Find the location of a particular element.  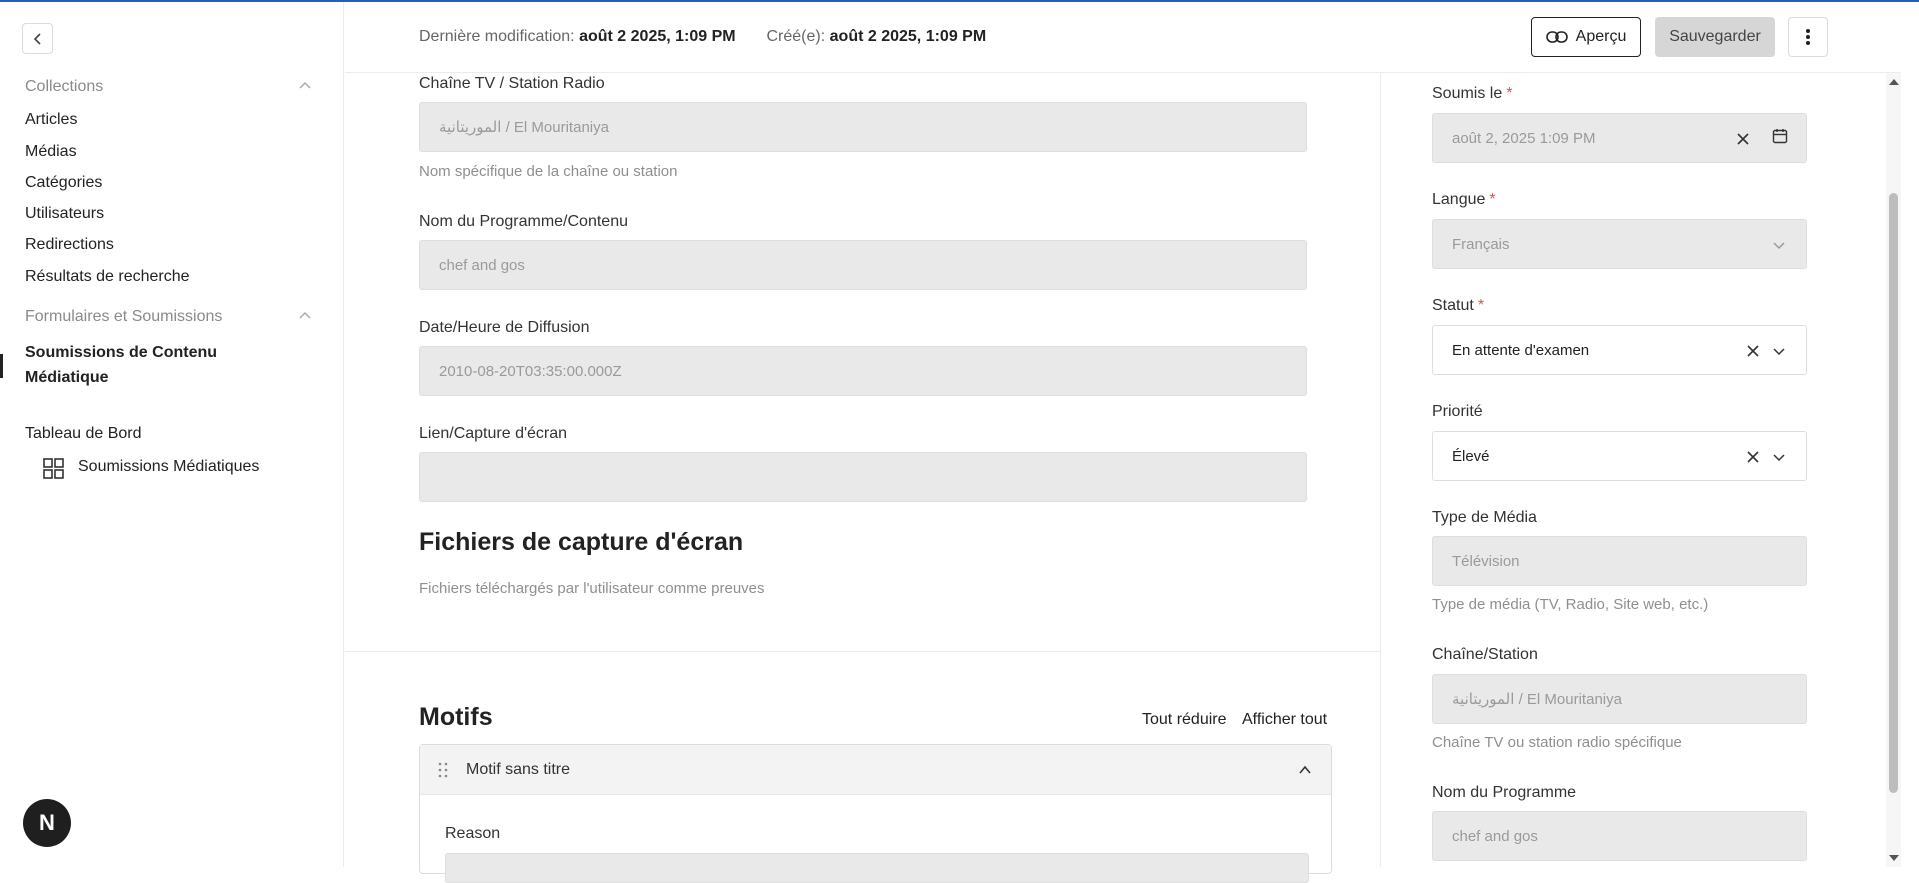

sidebar-item-resultats-recherche: Résultats de recherche is located at coordinates (107, 277).